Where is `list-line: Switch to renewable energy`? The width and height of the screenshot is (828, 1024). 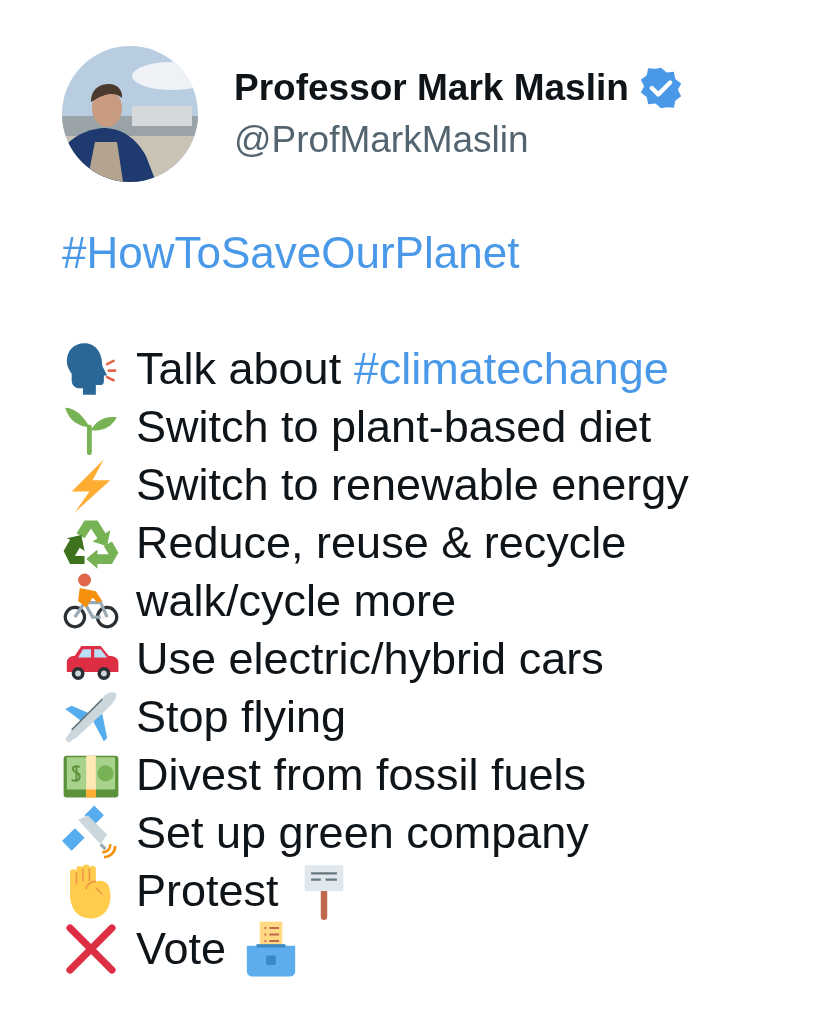 list-line: Switch to renewable energy is located at coordinates (412, 485).